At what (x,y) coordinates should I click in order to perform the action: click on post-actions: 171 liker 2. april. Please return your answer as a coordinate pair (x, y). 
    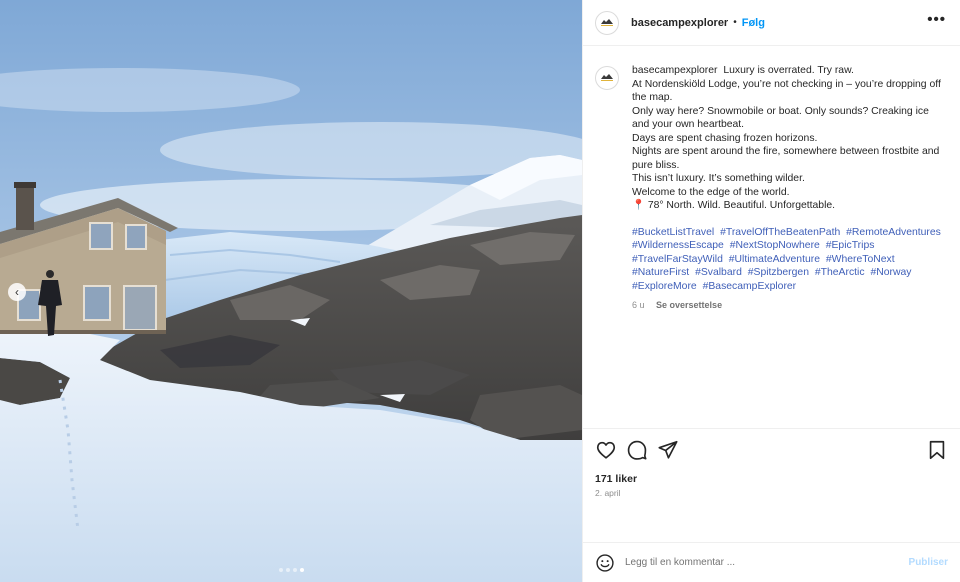
    Looking at the image, I should click on (771, 485).